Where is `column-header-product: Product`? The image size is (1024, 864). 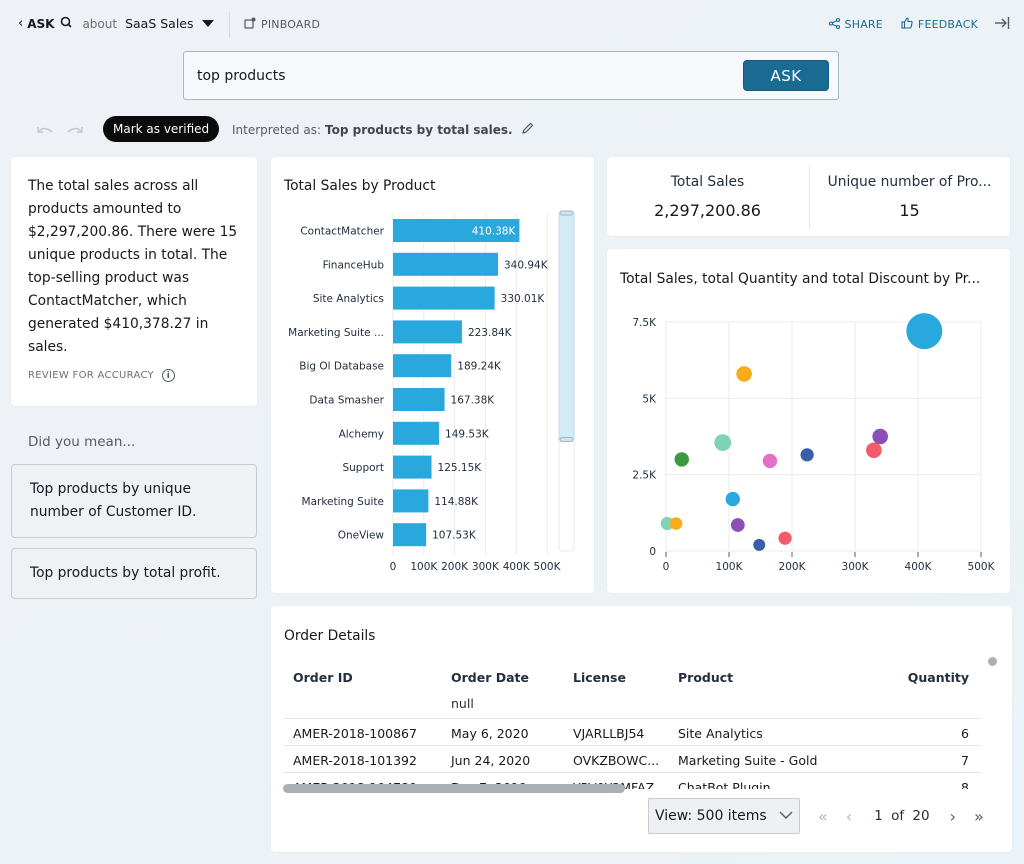 column-header-product: Product is located at coordinates (705, 677).